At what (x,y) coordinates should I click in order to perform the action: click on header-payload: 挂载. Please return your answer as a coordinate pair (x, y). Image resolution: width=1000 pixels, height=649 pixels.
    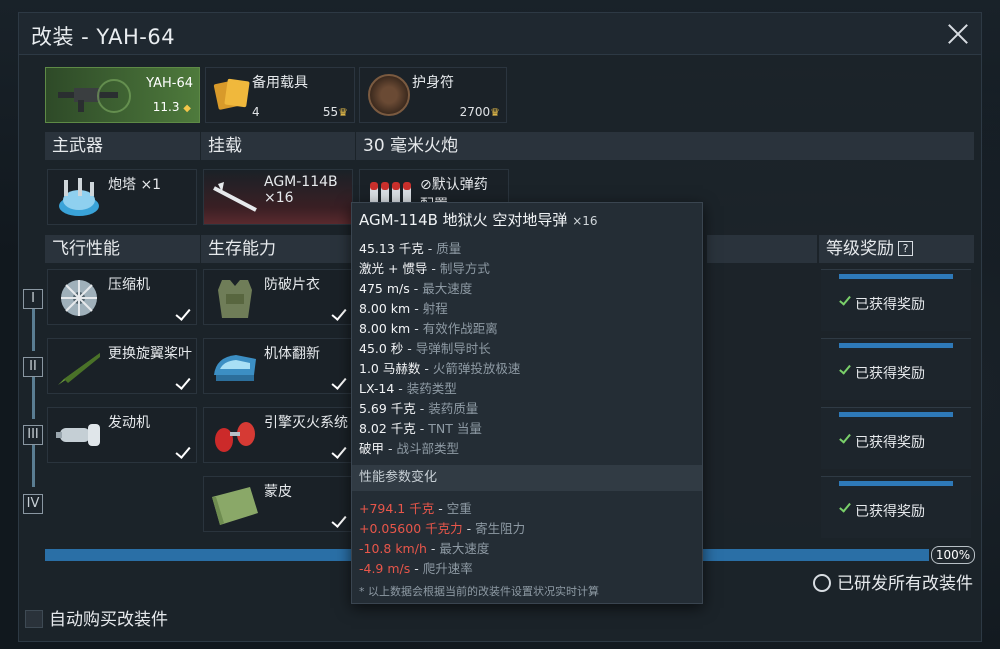
    Looking at the image, I should click on (278, 146).